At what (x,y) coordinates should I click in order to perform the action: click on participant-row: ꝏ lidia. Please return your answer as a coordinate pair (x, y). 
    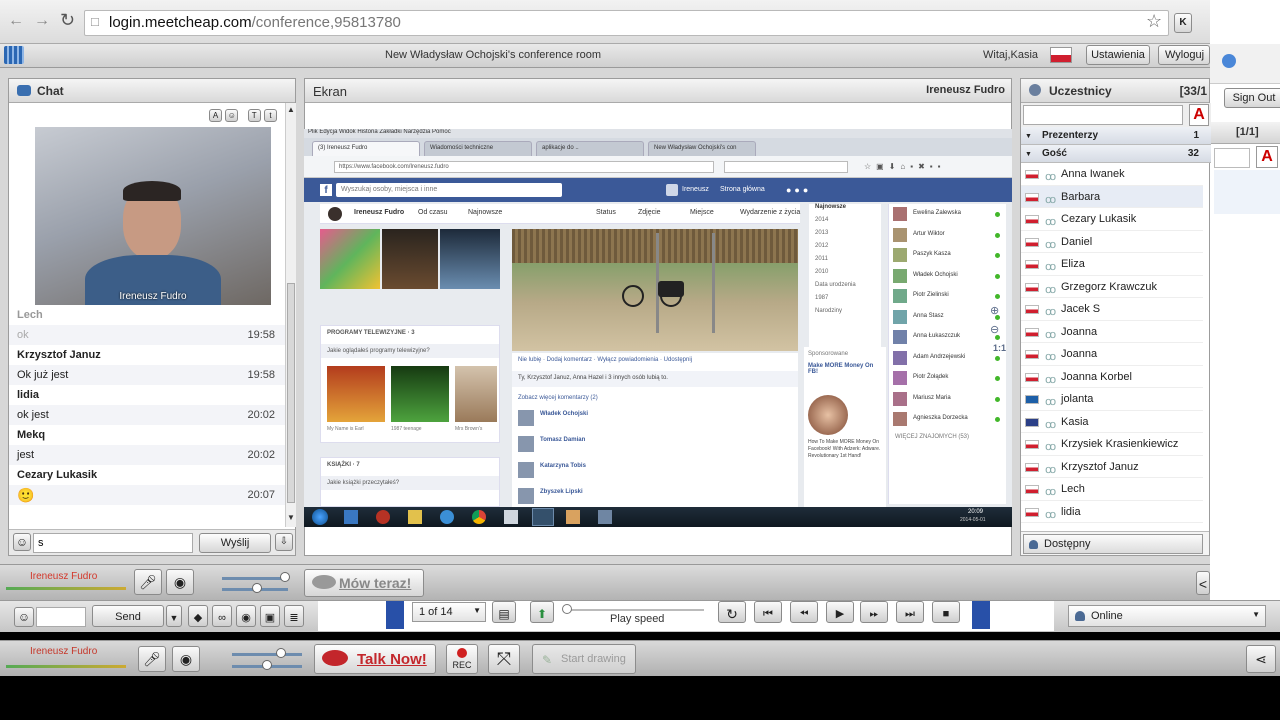
    Looking at the image, I should click on (1112, 512).